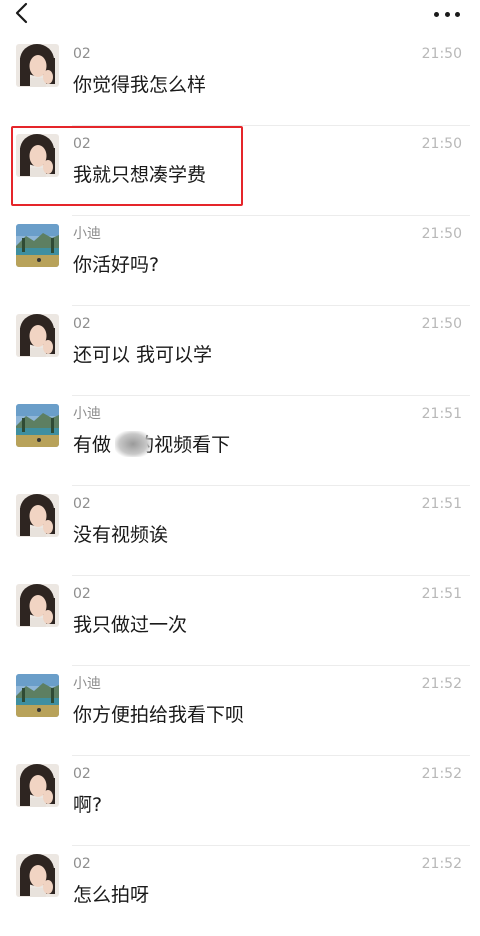 The image size is (480, 936). I want to click on message-row: 02 21:50 你觉得我怎么样, so click(240, 81).